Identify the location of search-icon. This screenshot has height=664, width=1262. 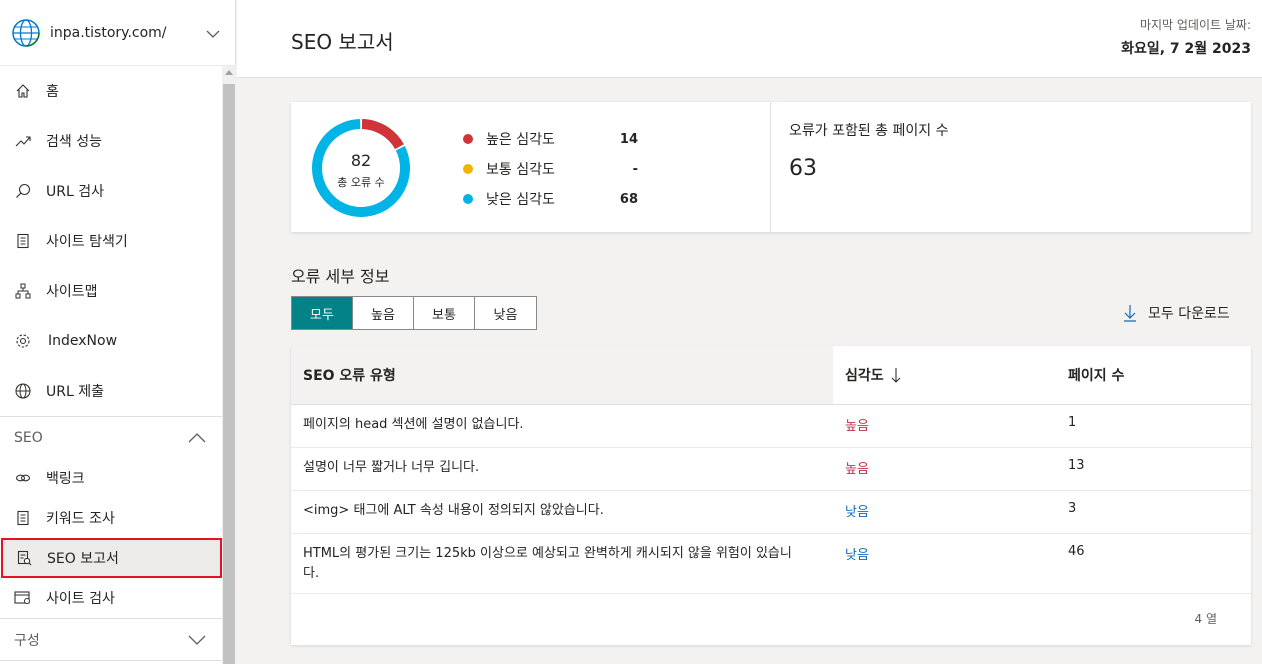
(23, 191).